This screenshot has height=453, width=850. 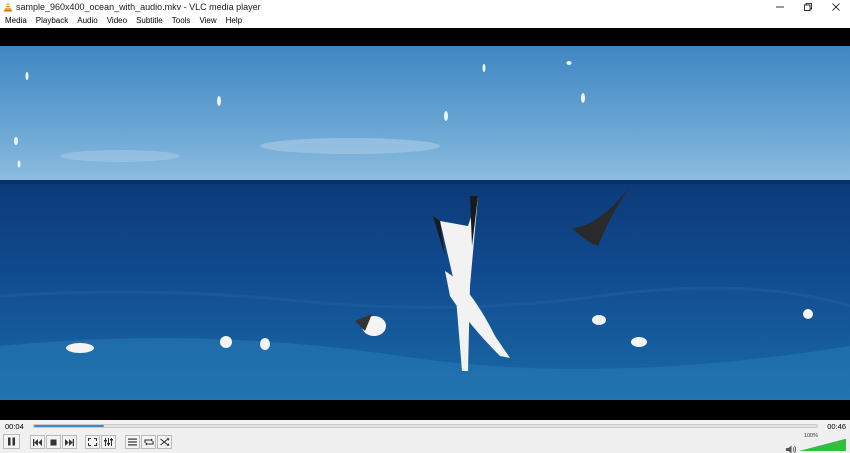 I want to click on close-icon, so click(x=836, y=7).